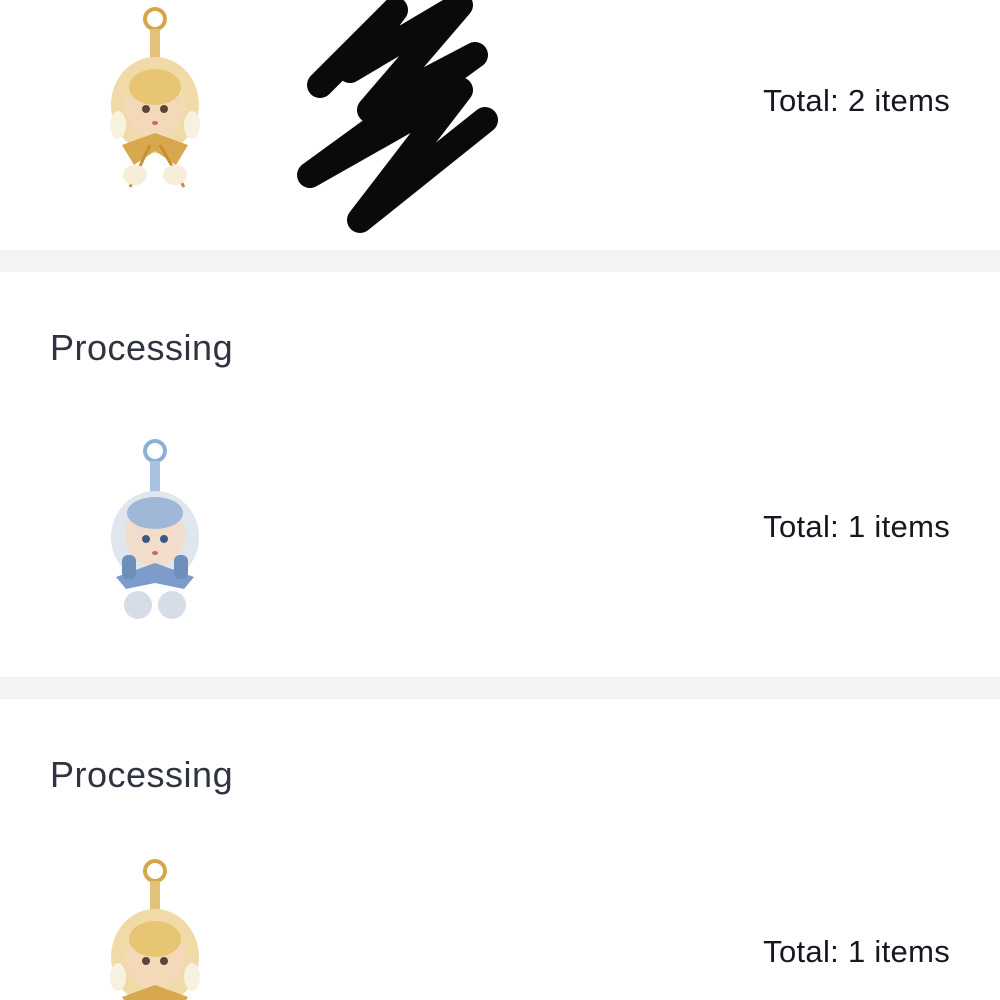 The width and height of the screenshot is (1000, 1000). Describe the element at coordinates (397, 116) in the screenshot. I see `redaction-scribble` at that location.